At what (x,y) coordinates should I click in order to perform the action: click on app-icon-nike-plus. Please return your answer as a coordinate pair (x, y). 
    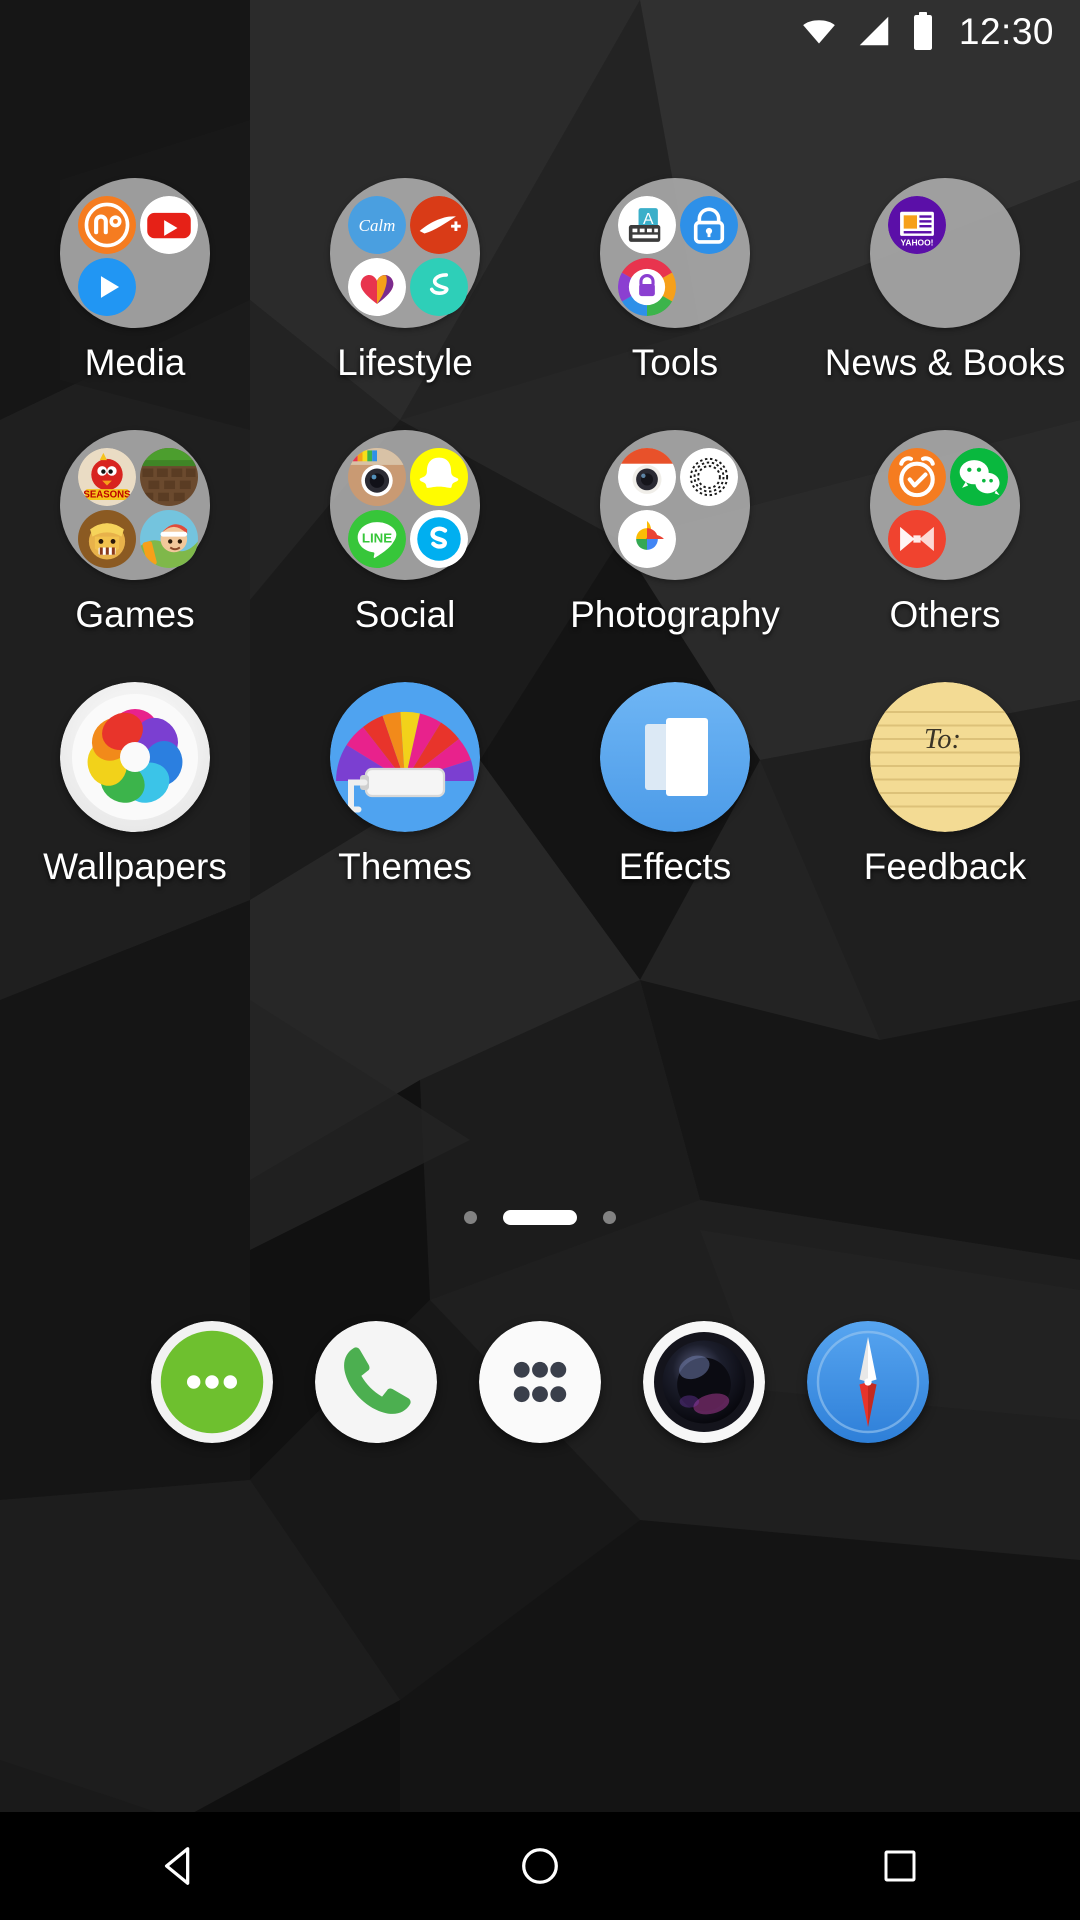
    Looking at the image, I should click on (439, 225).